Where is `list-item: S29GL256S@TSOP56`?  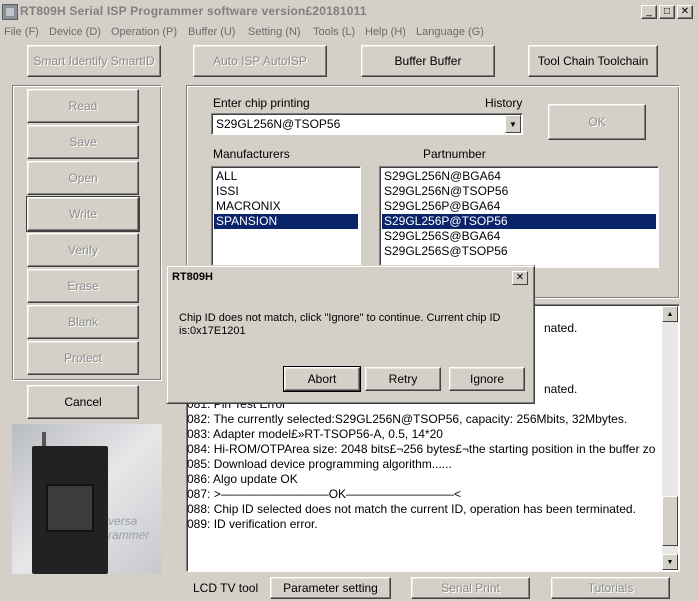
list-item: S29GL256S@TSOP56 is located at coordinates (519, 251).